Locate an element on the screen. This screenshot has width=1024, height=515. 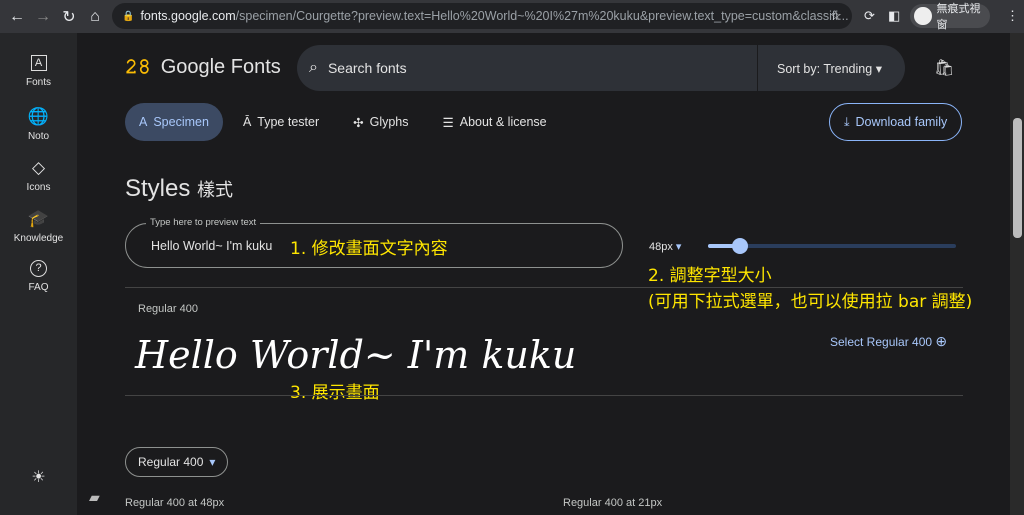
tab-label: About & license is located at coordinates (503, 122).